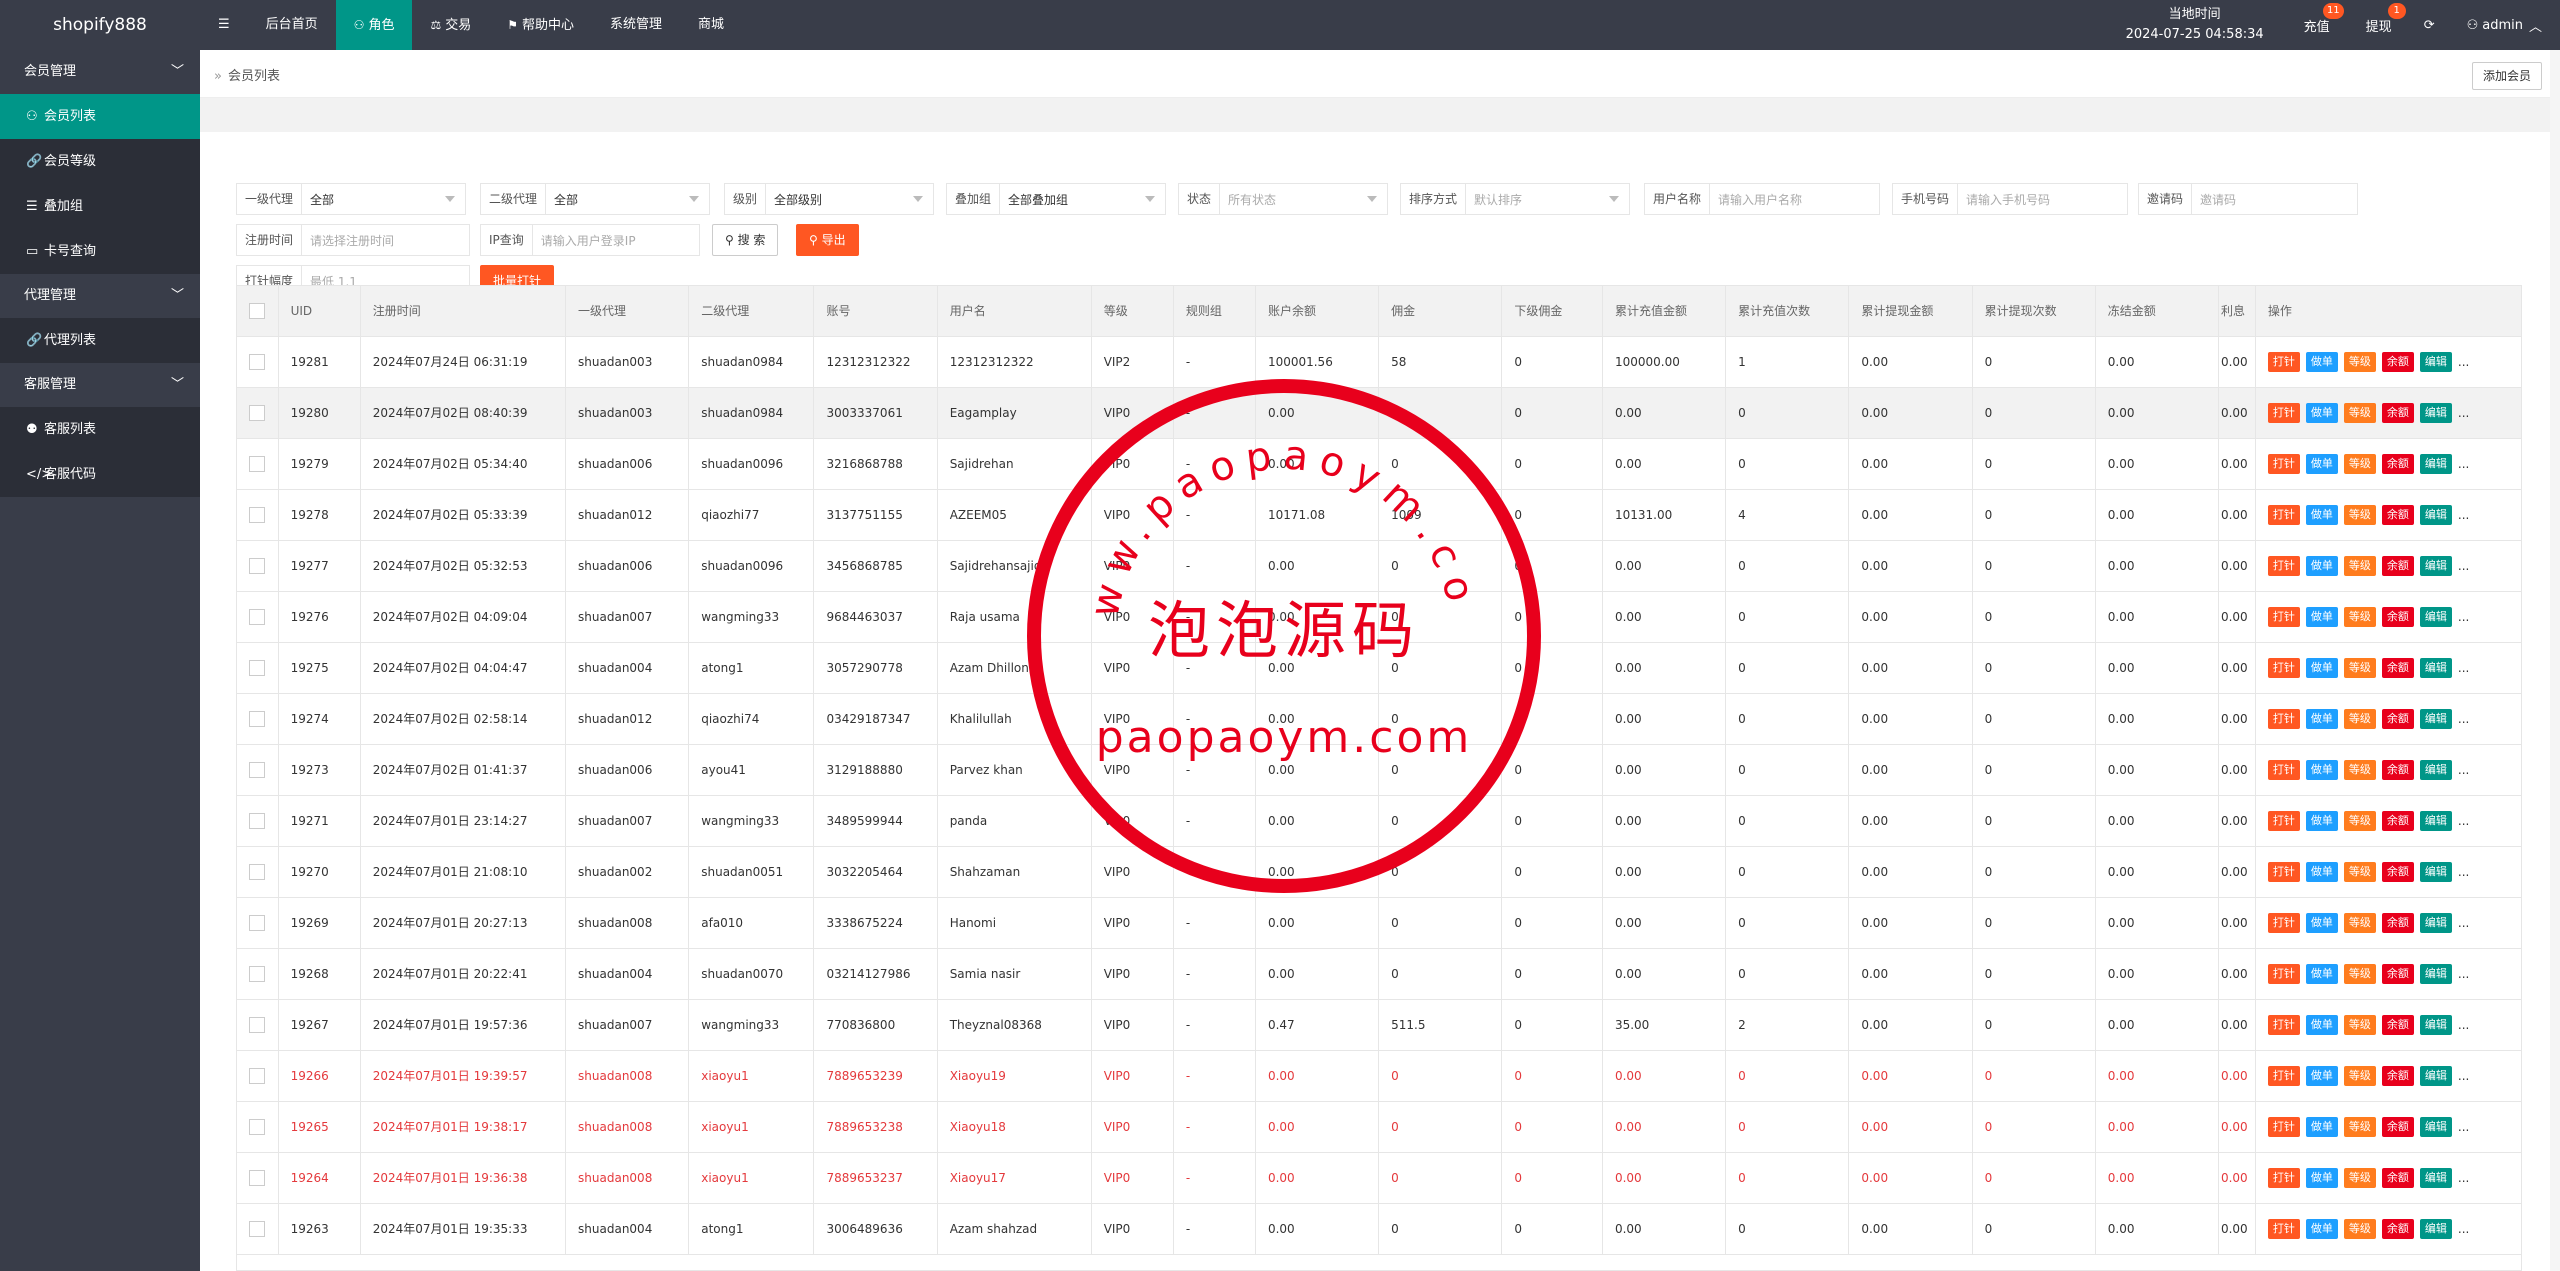  Describe the element at coordinates (745, 240) in the screenshot. I see `search-button: ⚲ 搜 索` at that location.